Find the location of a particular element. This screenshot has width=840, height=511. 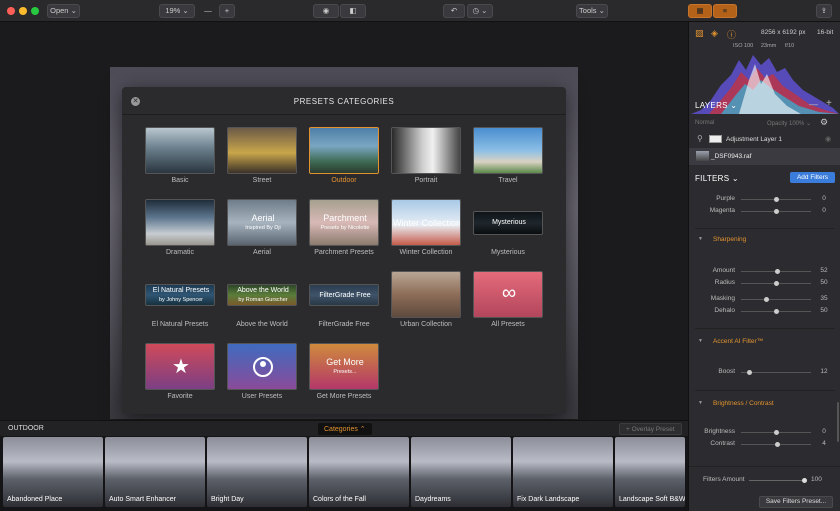

preset-thumbnail: Landscape Soft B&W is located at coordinates (650, 472).